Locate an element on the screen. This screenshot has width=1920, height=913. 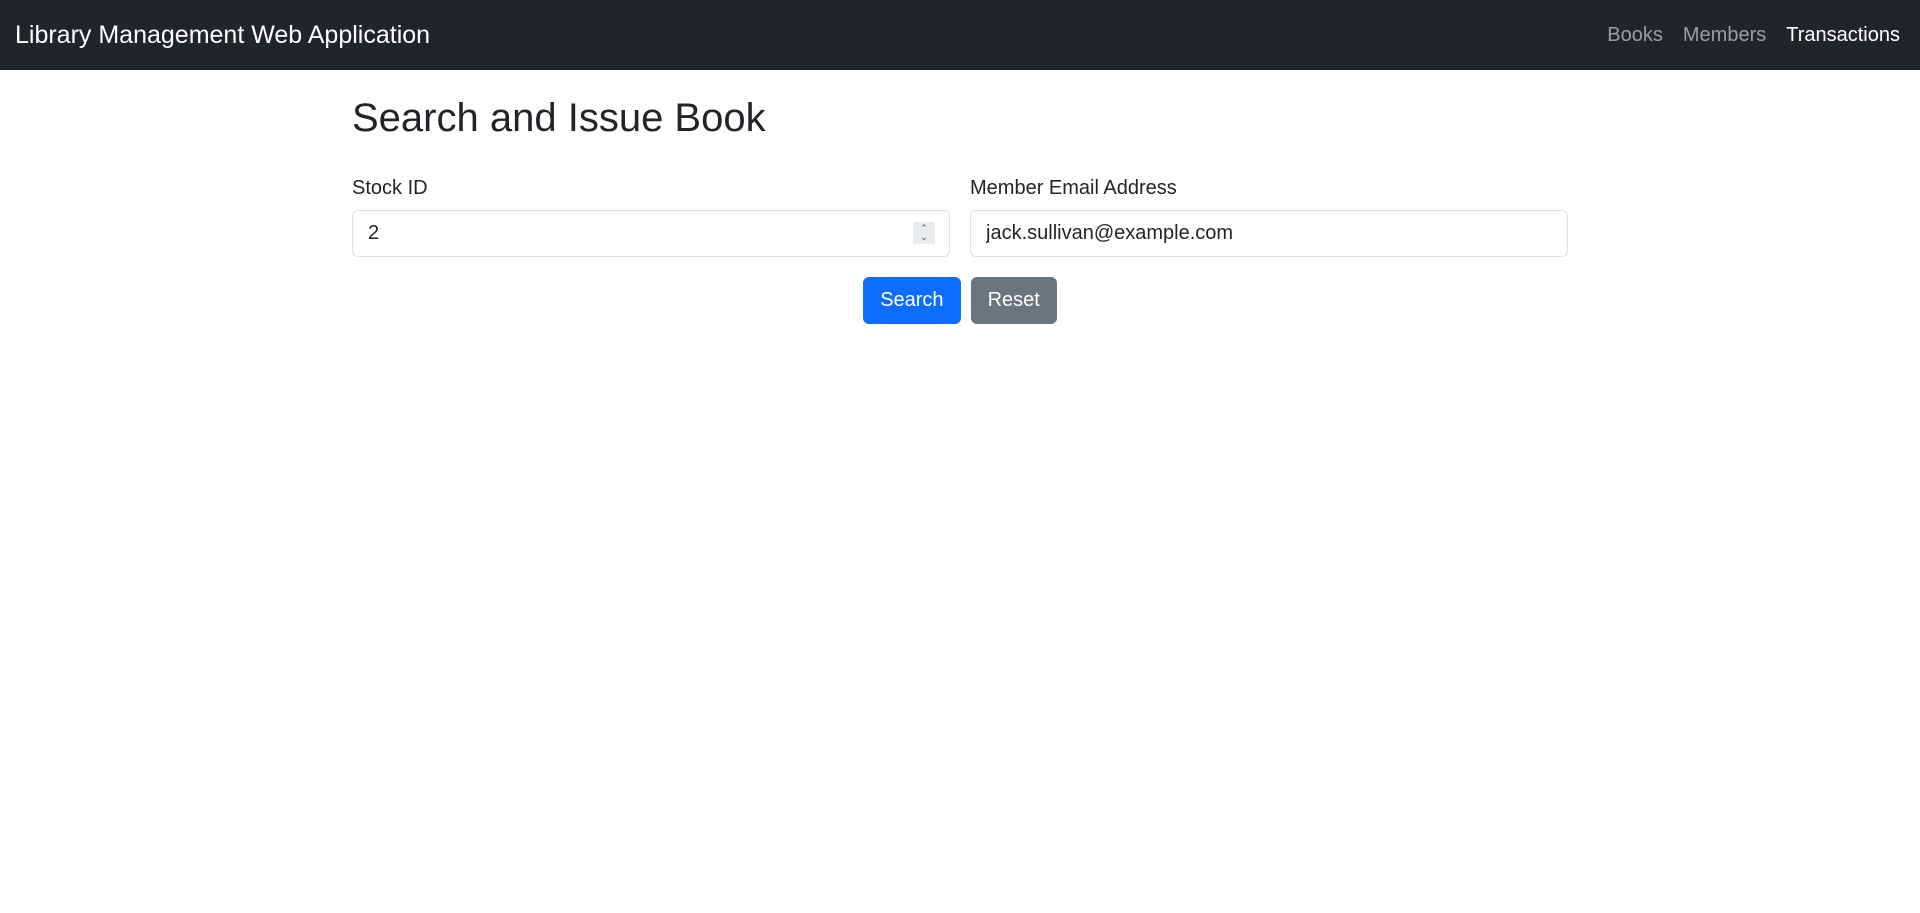
member-email-label: Member Email Address is located at coordinates (1073, 188).